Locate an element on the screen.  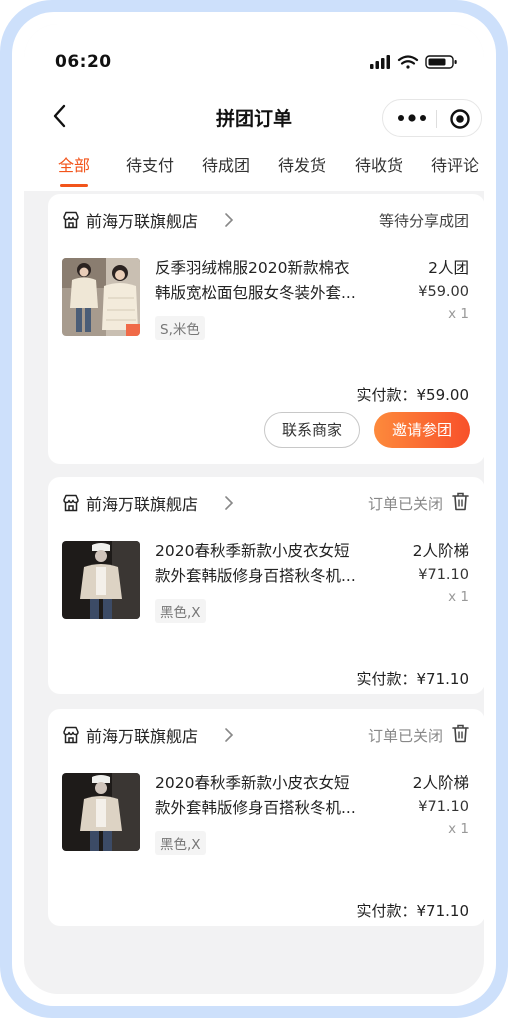
capsule-divider is located at coordinates (436, 119).